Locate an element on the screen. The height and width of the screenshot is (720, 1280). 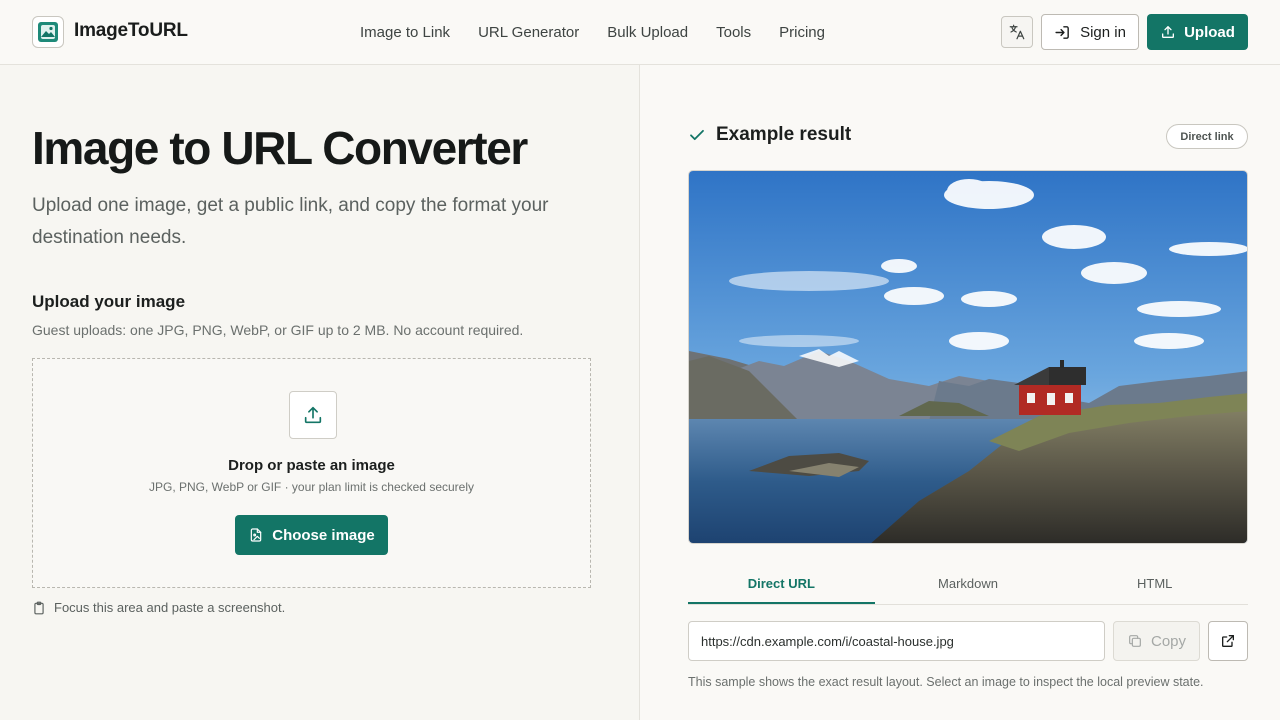
tab-html: HTML is located at coordinates (1154, 585).